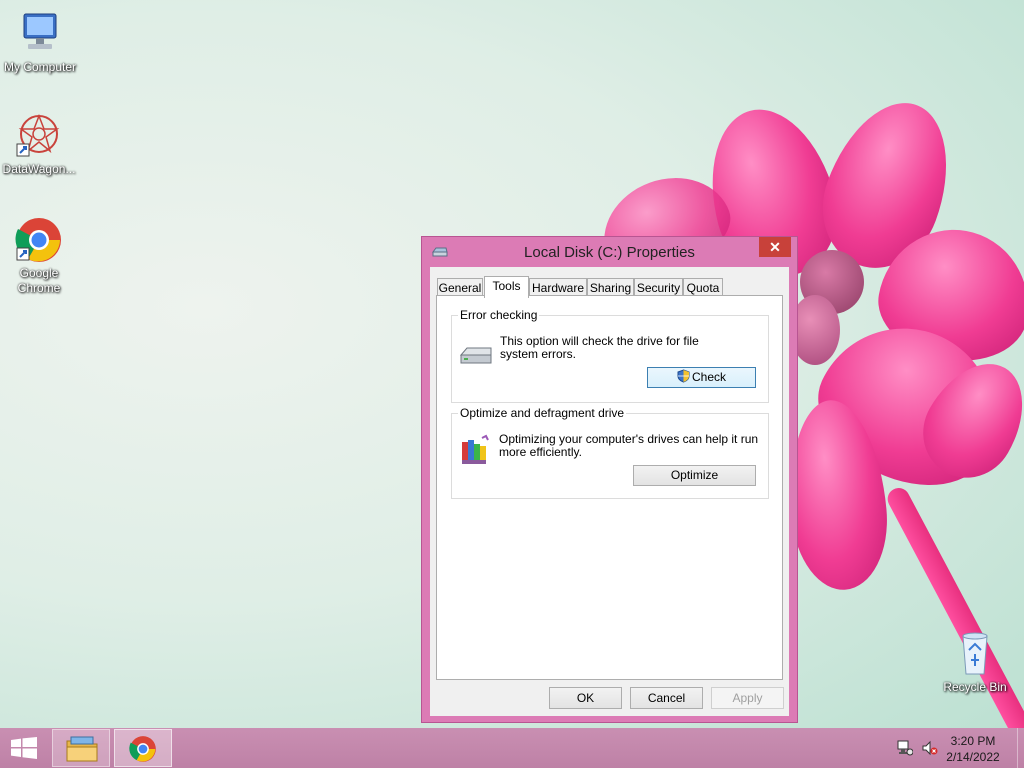  I want to click on network-icon, so click(905, 749).